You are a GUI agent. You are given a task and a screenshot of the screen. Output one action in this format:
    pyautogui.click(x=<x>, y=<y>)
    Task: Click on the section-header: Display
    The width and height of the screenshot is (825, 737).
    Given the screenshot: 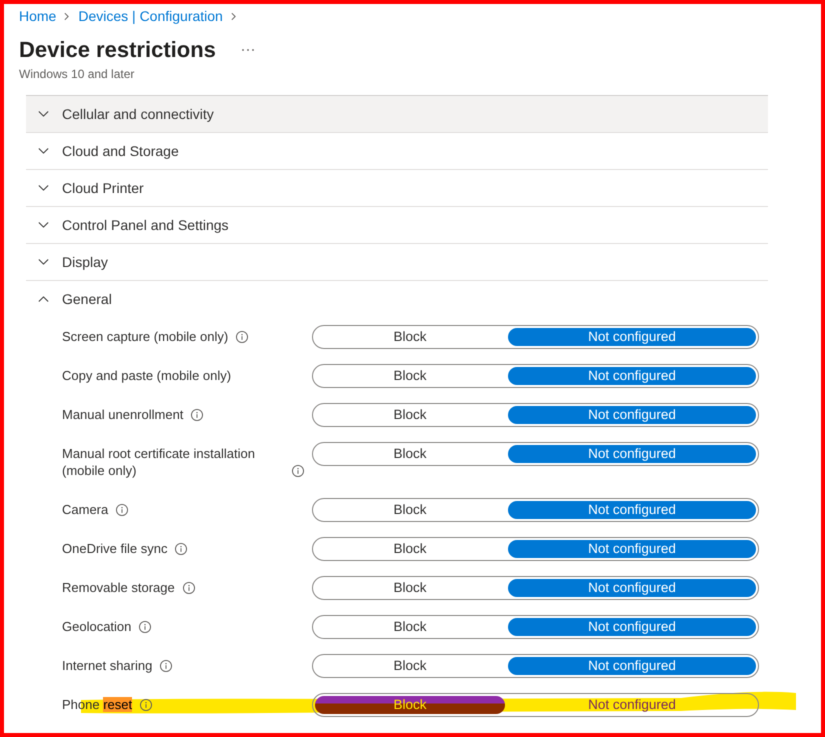 What is the action you would take?
    pyautogui.click(x=397, y=262)
    